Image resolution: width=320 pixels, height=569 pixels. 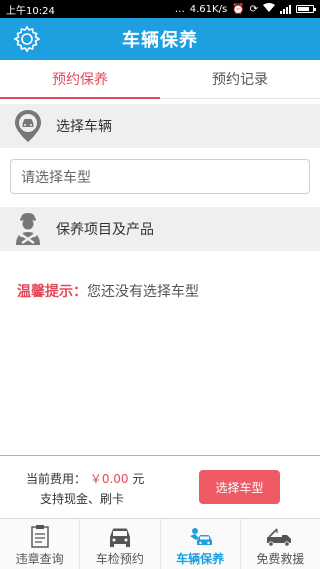 What do you see at coordinates (27, 39) in the screenshot?
I see `gear-icon` at bounding box center [27, 39].